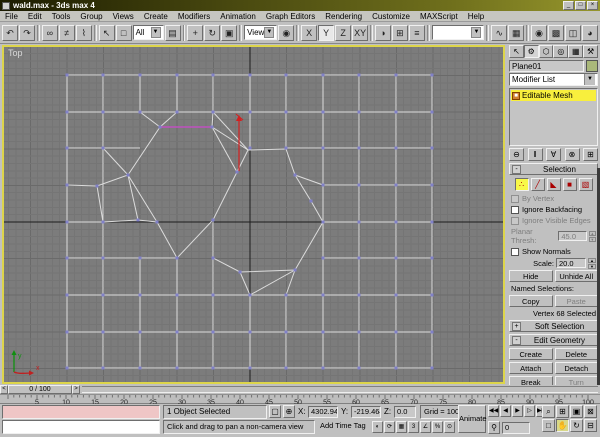  Describe the element at coordinates (476, 16) in the screenshot. I see `menu-help: Help` at that location.